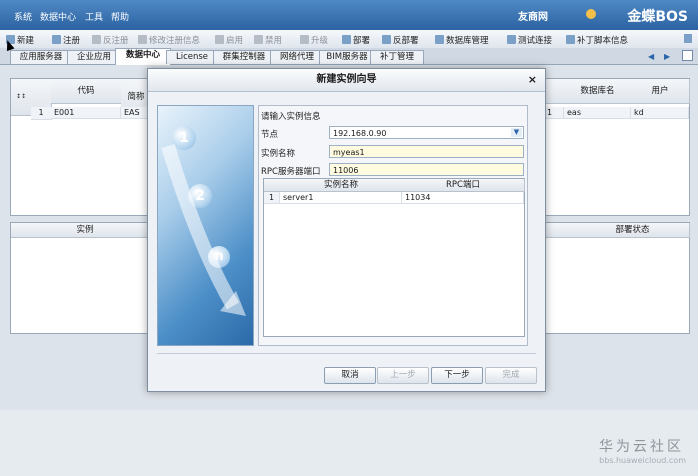 The width and height of the screenshot is (698, 476). I want to click on disable-button: 禁用, so click(268, 40).